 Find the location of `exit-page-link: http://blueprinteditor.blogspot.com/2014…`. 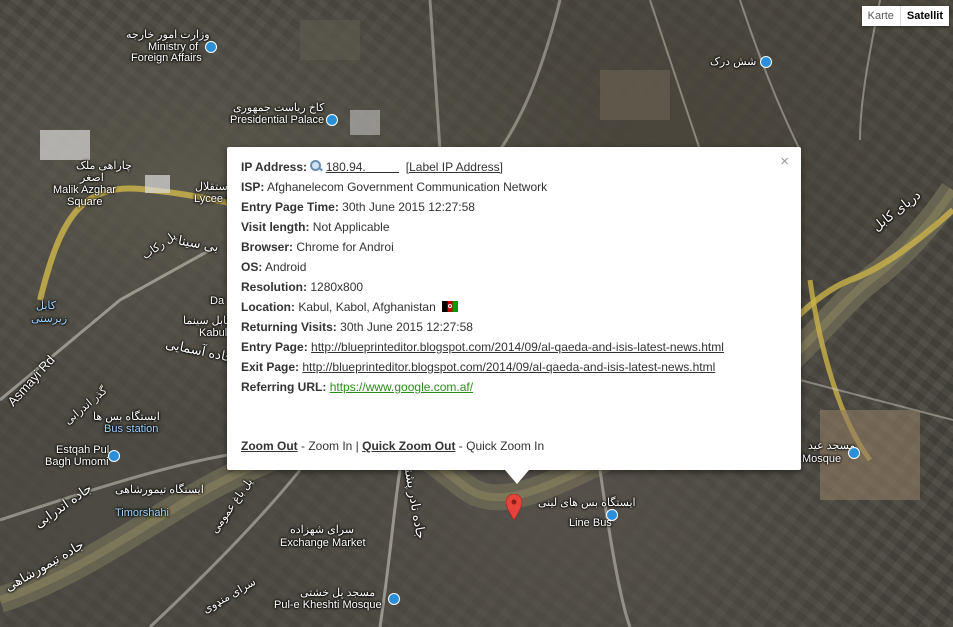

exit-page-link: http://blueprinteditor.blogspot.com/2014… is located at coordinates (508, 367).